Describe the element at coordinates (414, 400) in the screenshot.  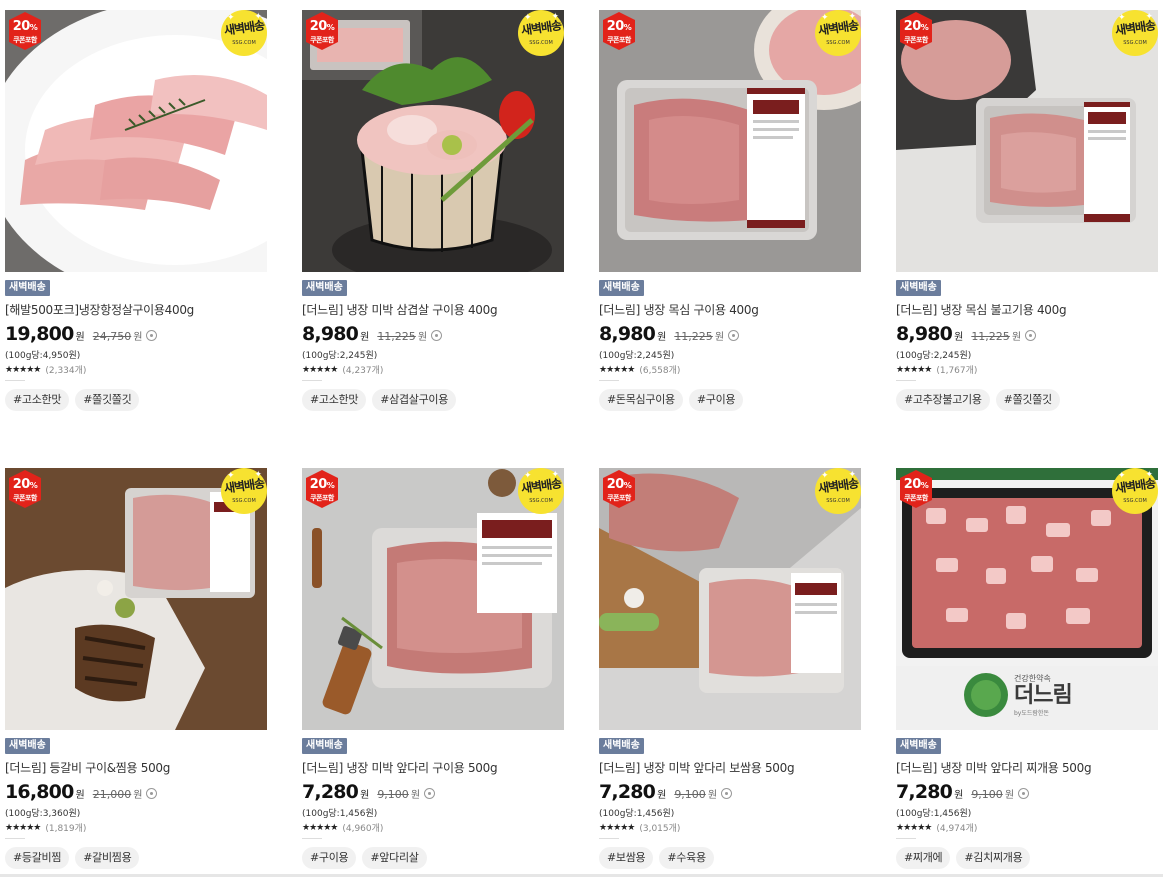
I see `hashtag: #삼겹살구이용` at that location.